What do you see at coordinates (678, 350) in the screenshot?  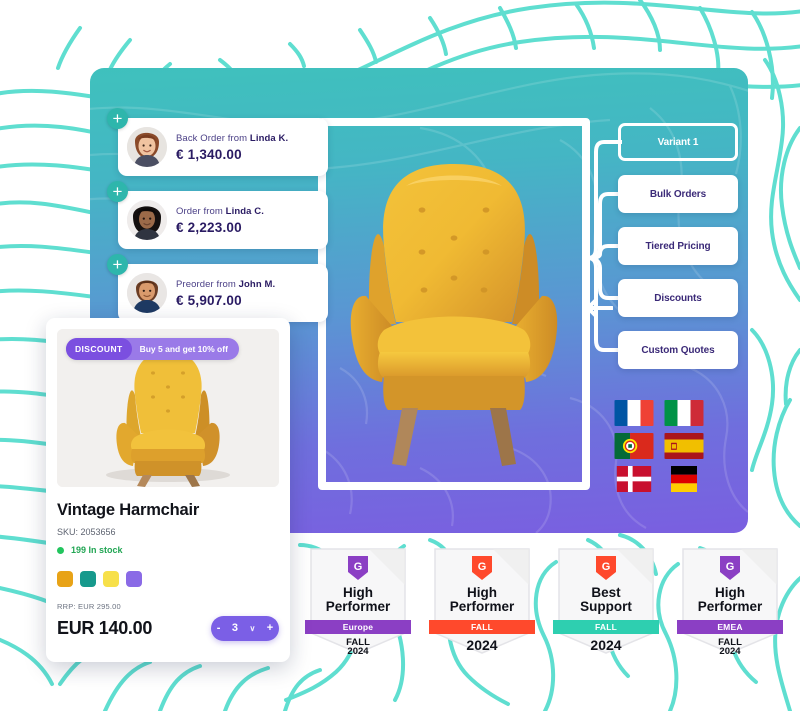 I see `variant-tree-node-custom-quotes: Custom Quotes` at bounding box center [678, 350].